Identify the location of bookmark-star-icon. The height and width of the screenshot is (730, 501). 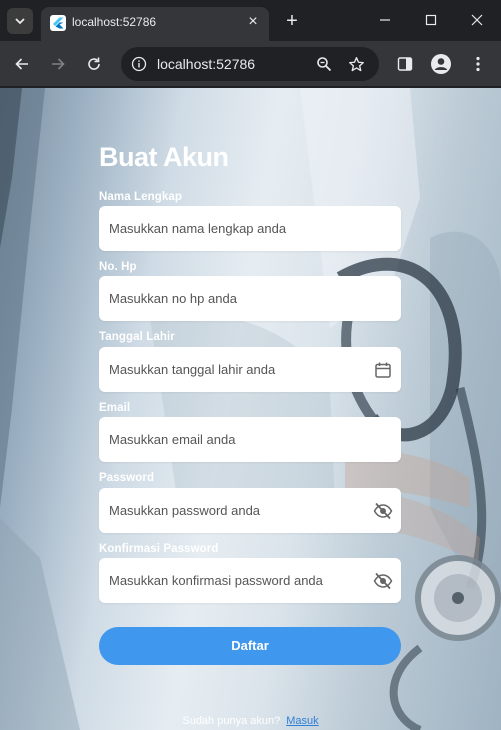
(356, 64).